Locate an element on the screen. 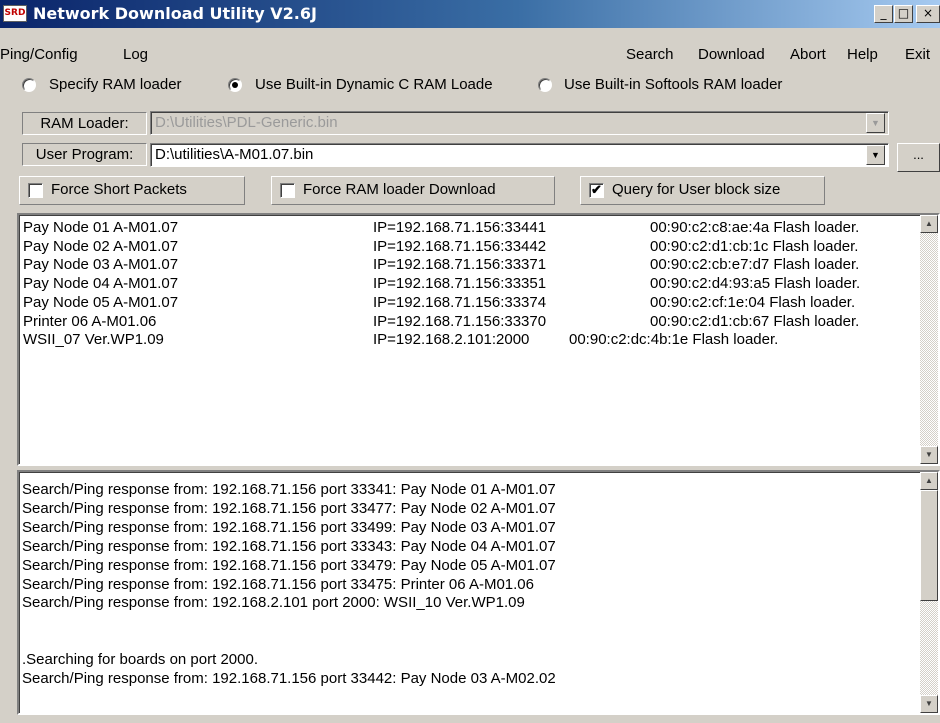  device-name: Pay Node 01 A-M01.07 is located at coordinates (101, 227).